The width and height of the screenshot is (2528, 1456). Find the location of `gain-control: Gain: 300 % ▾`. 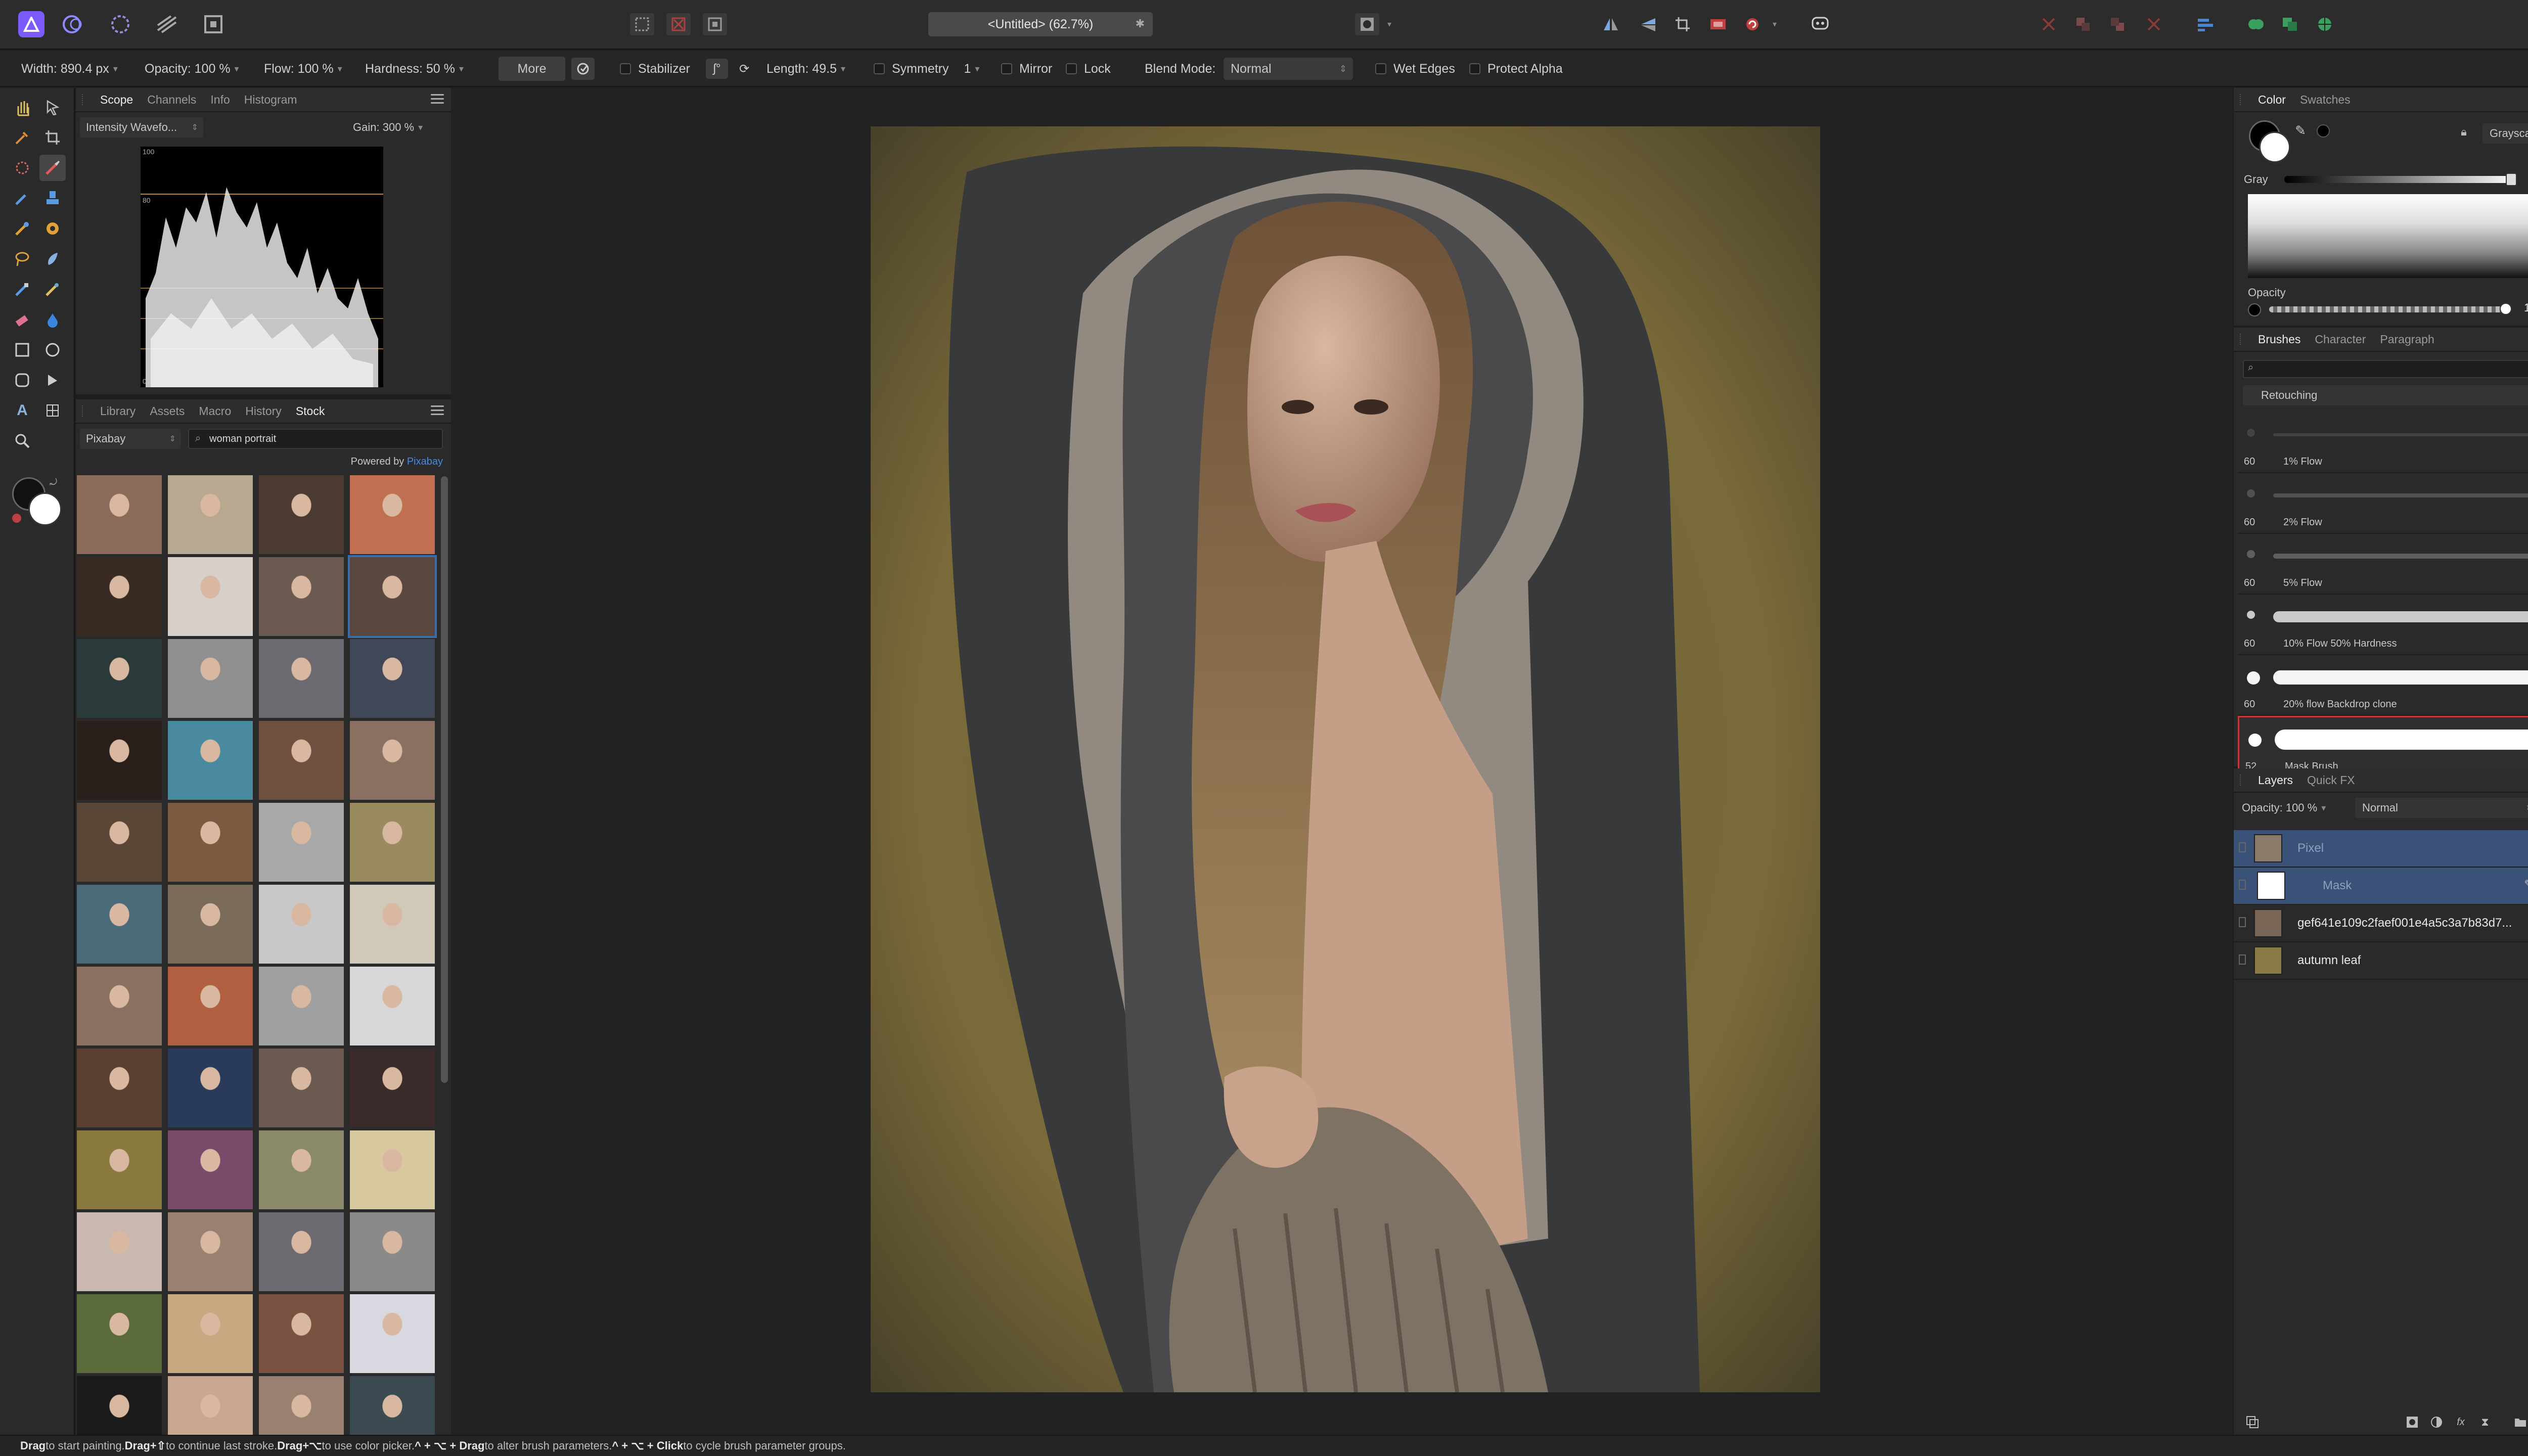

gain-control: Gain: 300 % ▾ is located at coordinates (388, 127).